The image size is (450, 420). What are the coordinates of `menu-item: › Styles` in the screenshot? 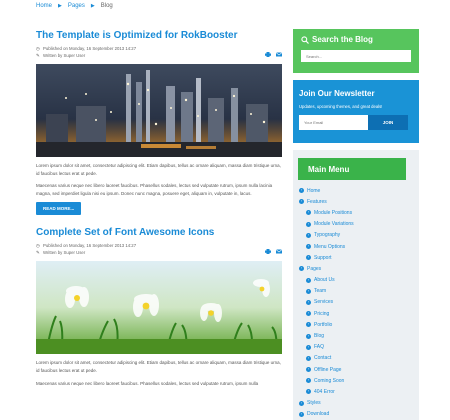 It's located at (356, 403).